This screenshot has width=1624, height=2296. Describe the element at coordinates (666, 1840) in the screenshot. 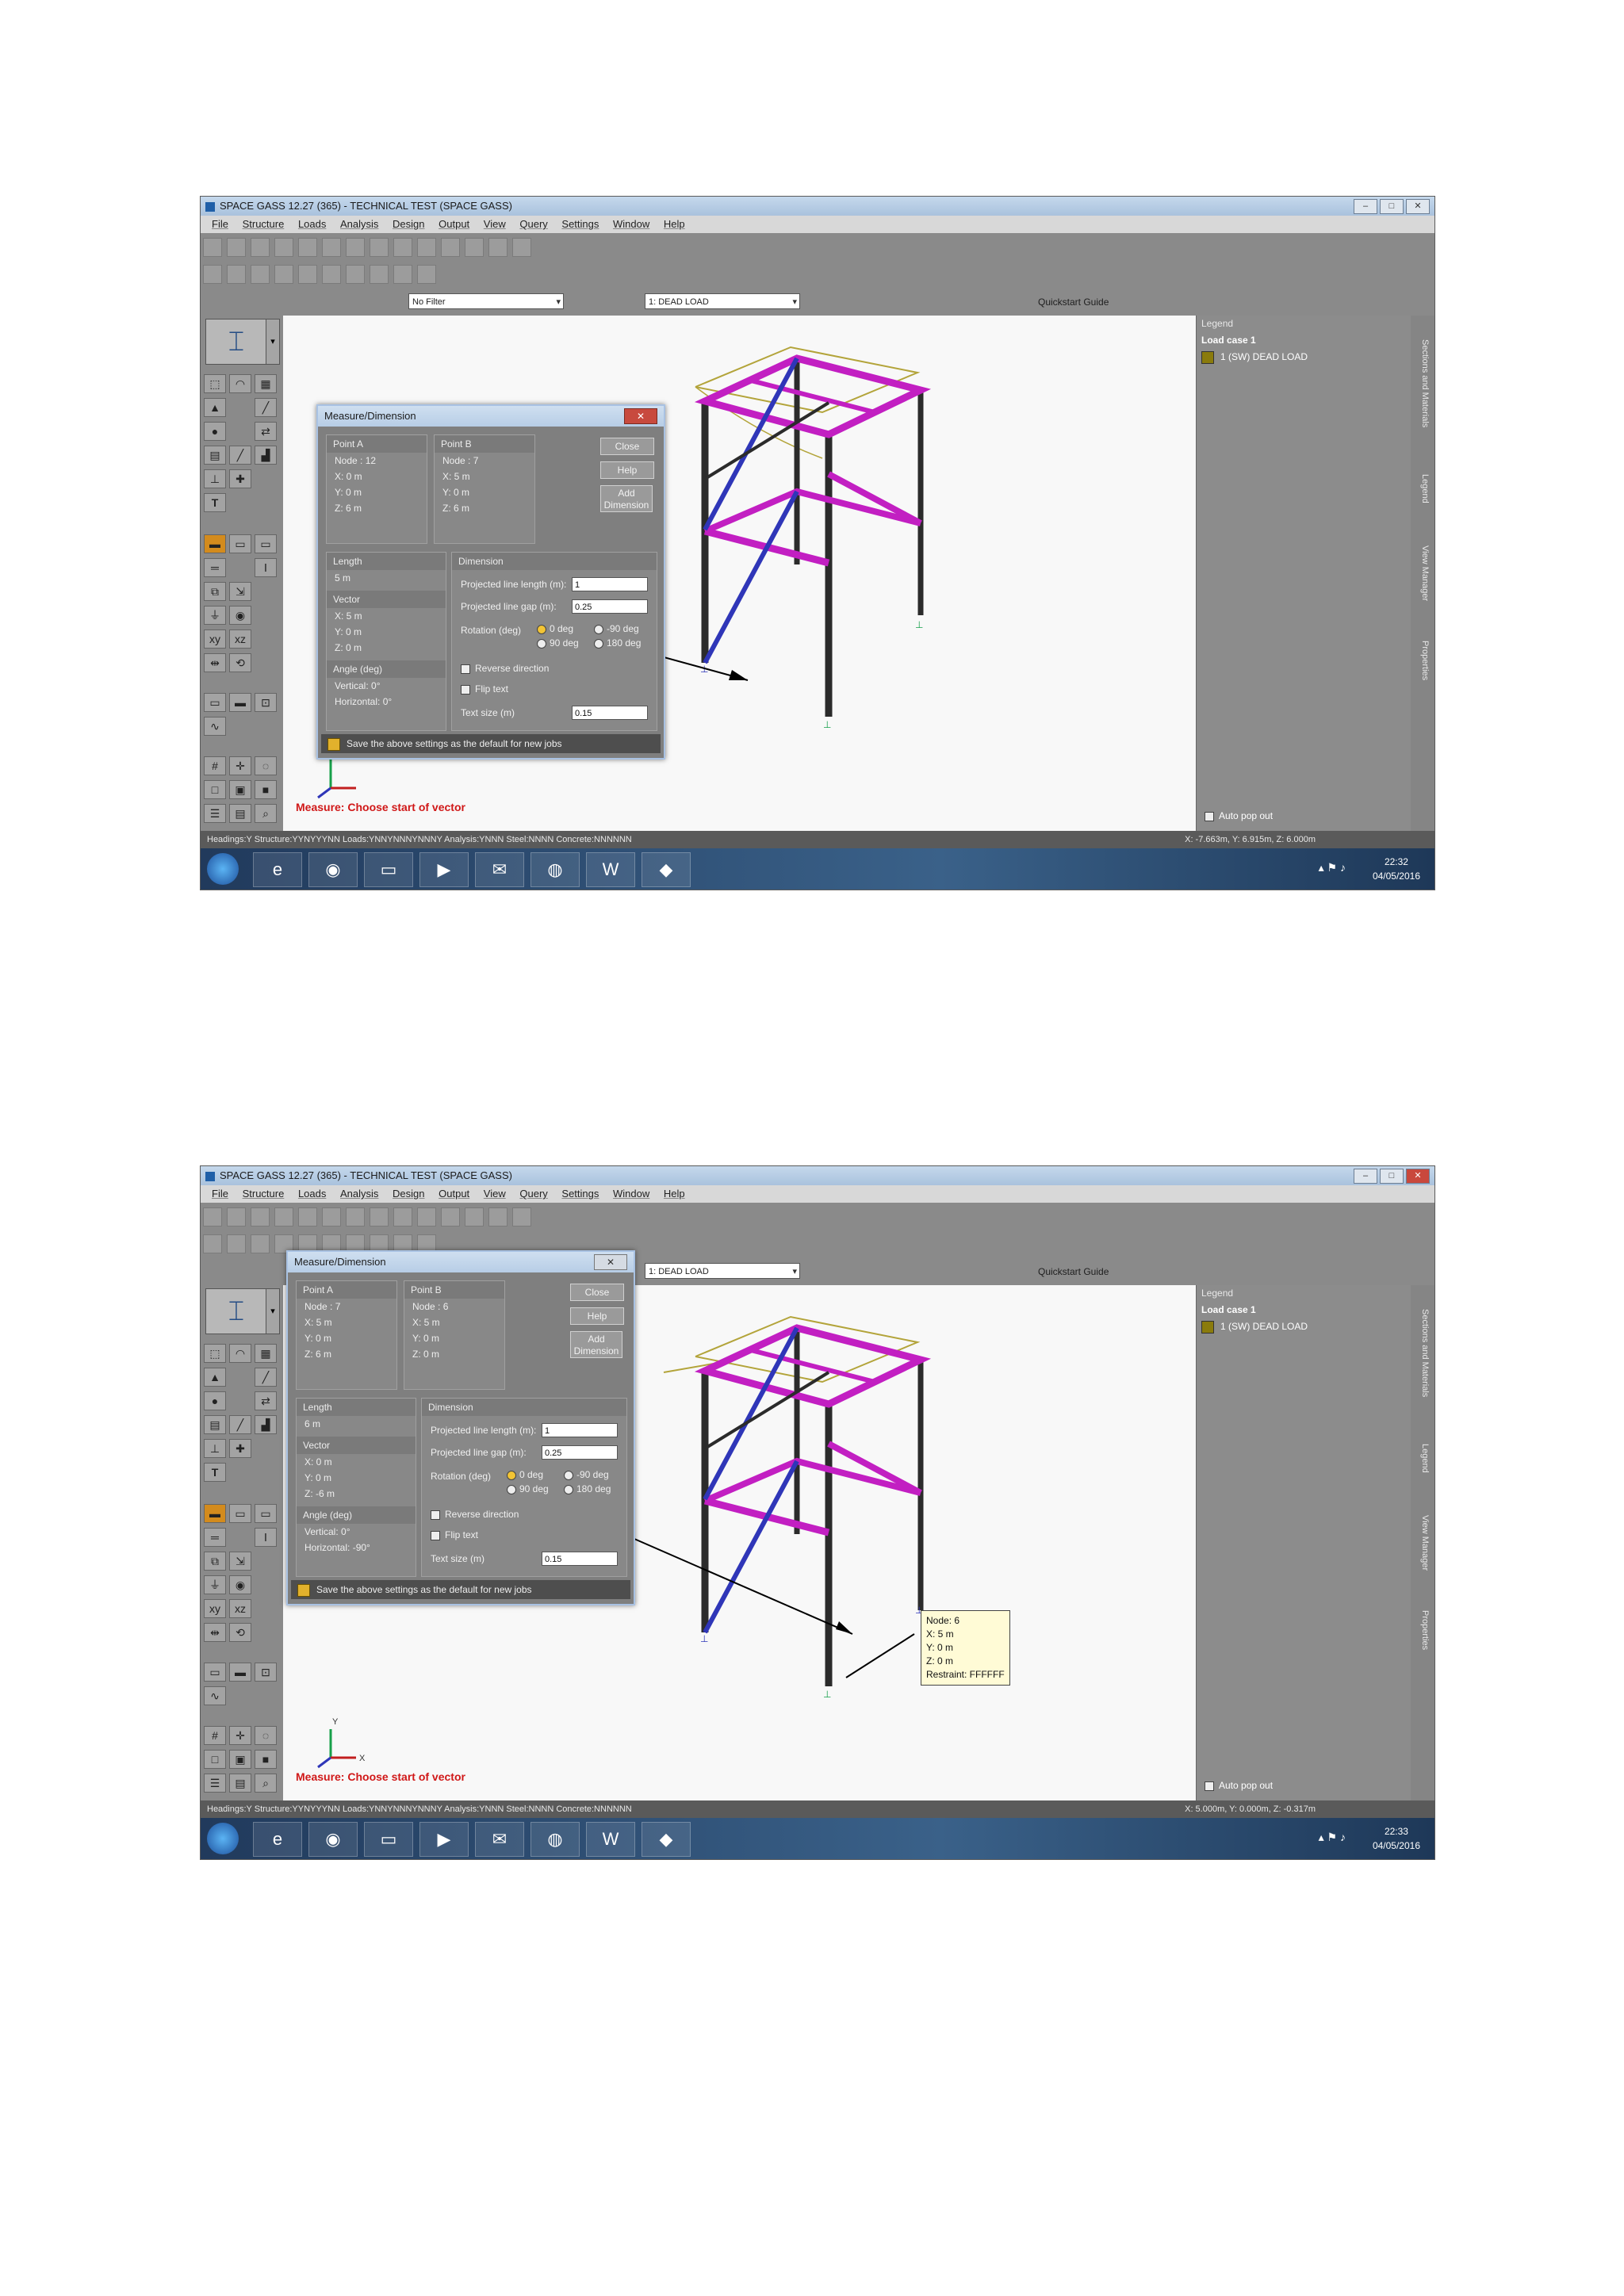

I see `spacegass-task-icon: ◆` at that location.